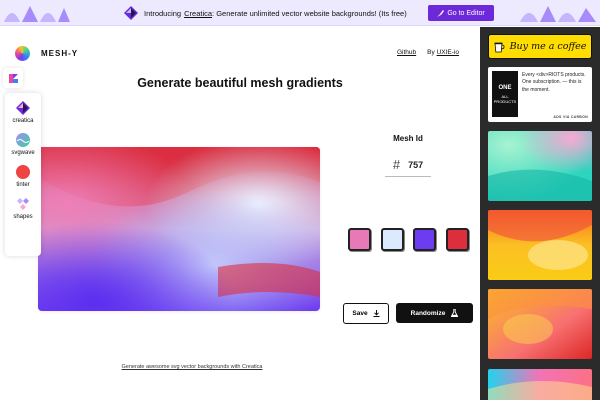 The height and width of the screenshot is (400, 600). Describe the element at coordinates (406, 52) in the screenshot. I see `github-link: Github` at that location.